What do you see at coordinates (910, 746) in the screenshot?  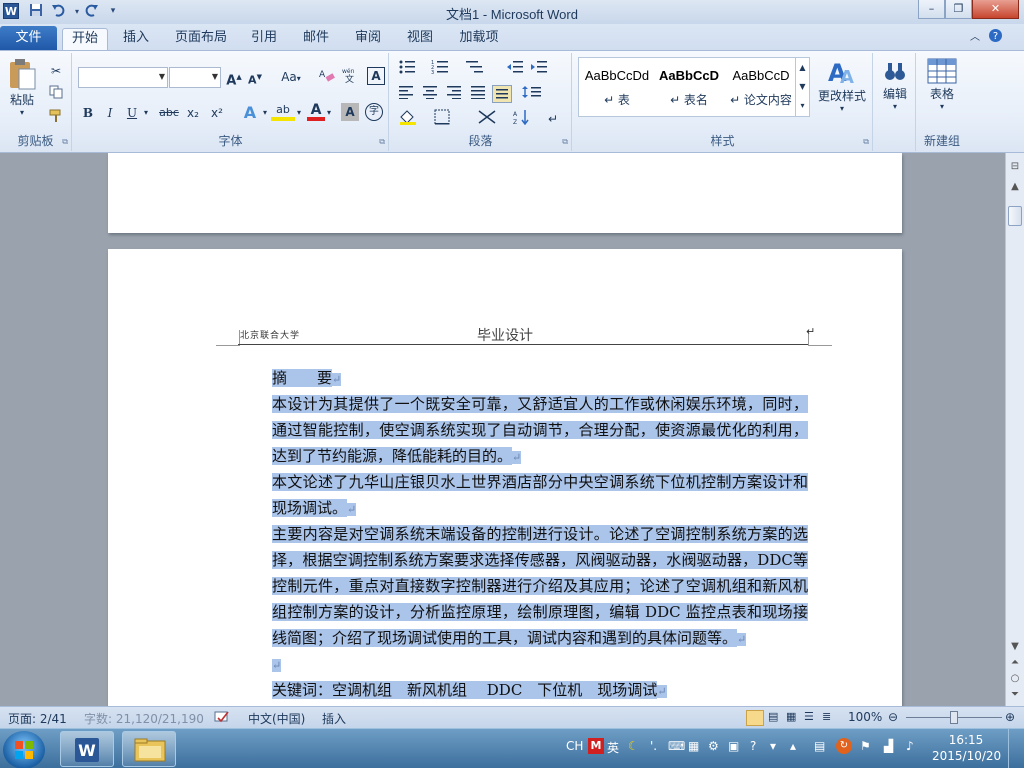 I see `volume-tray-icon: ♪` at bounding box center [910, 746].